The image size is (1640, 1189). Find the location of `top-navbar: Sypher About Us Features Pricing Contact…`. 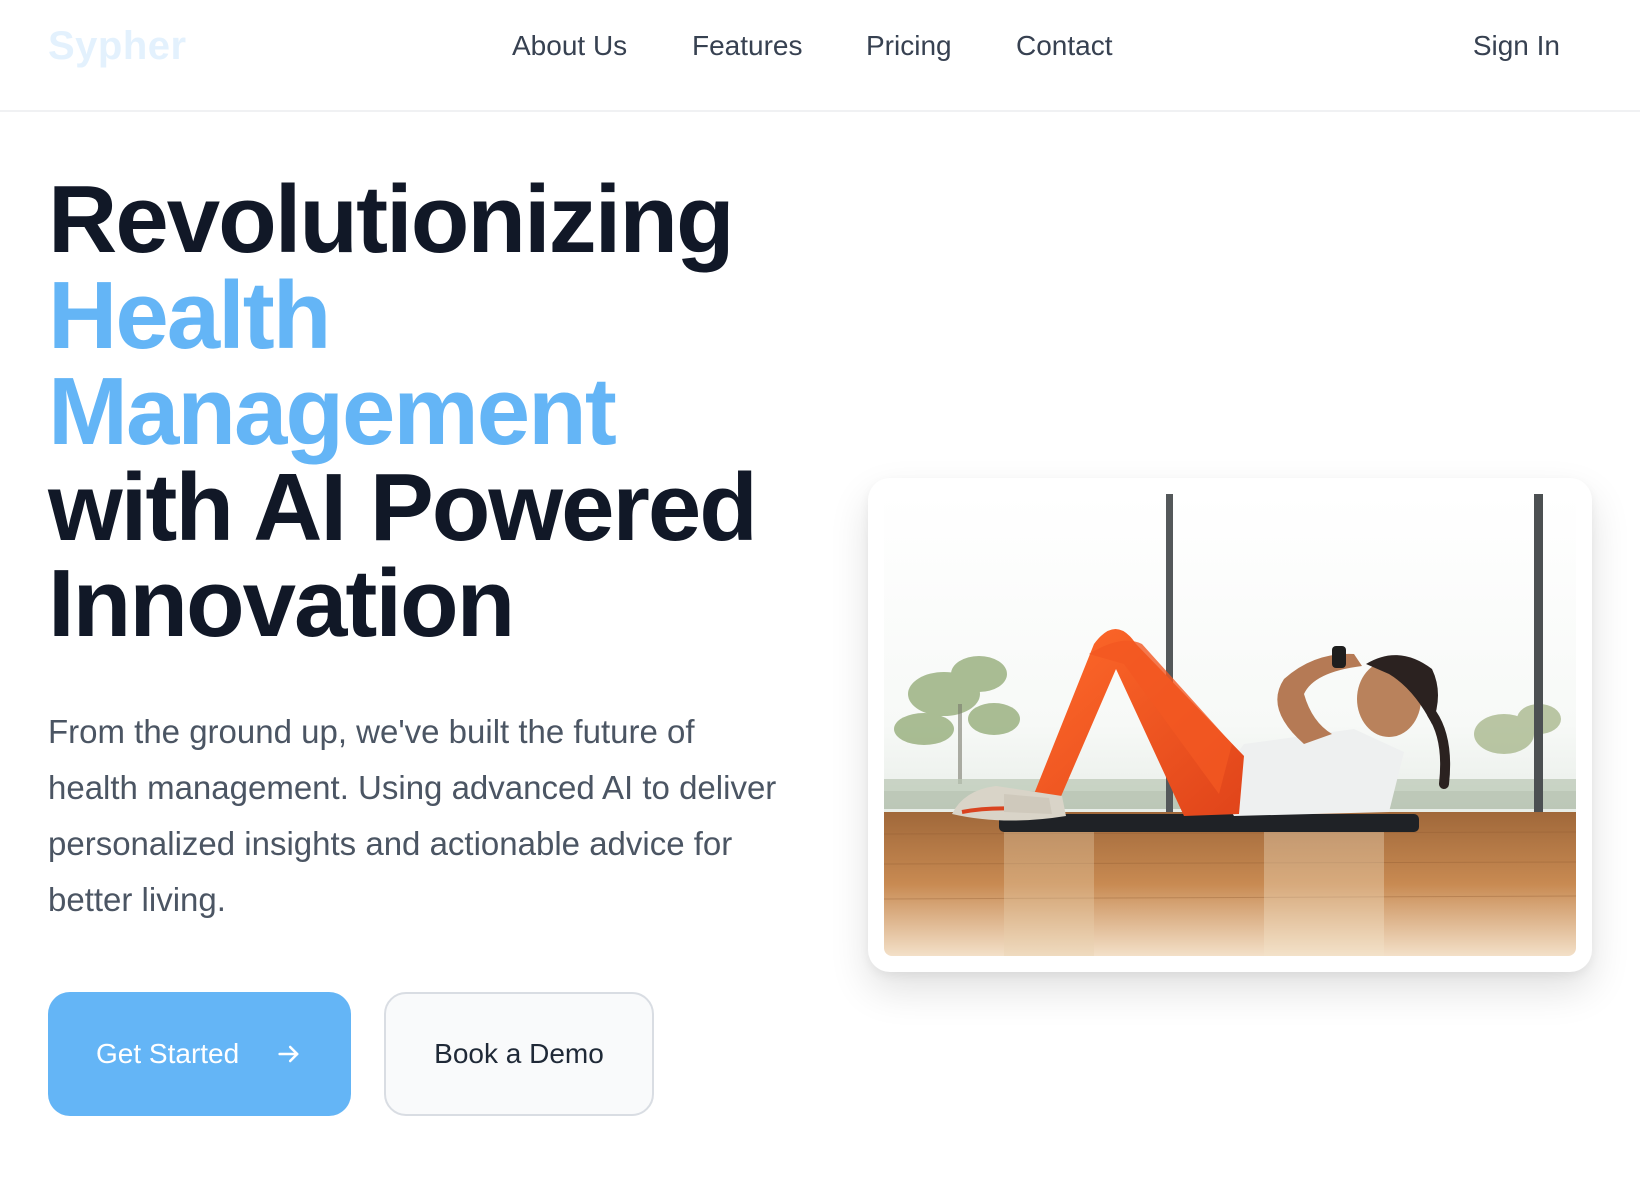

top-navbar: Sypher About Us Features Pricing Contact… is located at coordinates (820, 56).